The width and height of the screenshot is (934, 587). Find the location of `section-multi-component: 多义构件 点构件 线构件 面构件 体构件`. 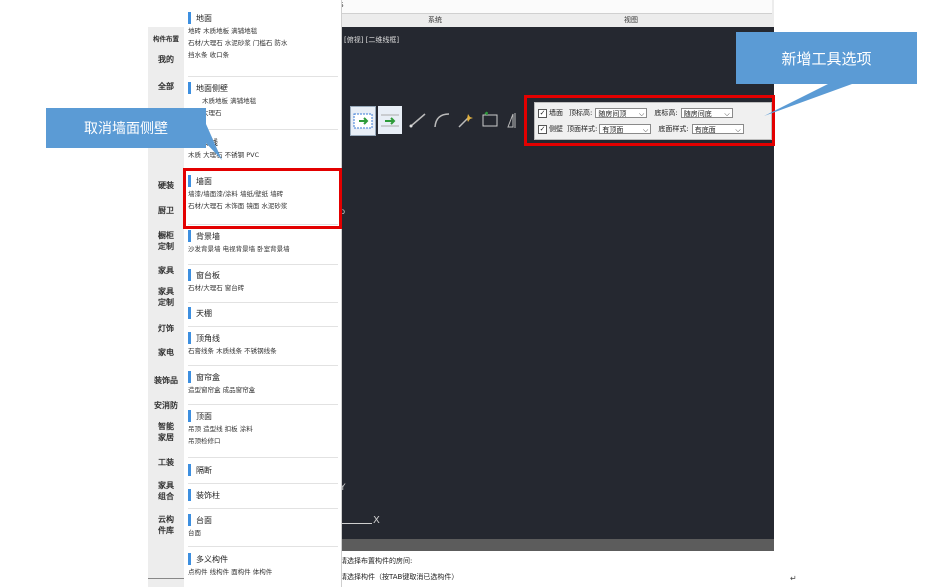

section-multi-component: 多义构件 点构件 线构件 面构件 体构件 is located at coordinates (263, 565).